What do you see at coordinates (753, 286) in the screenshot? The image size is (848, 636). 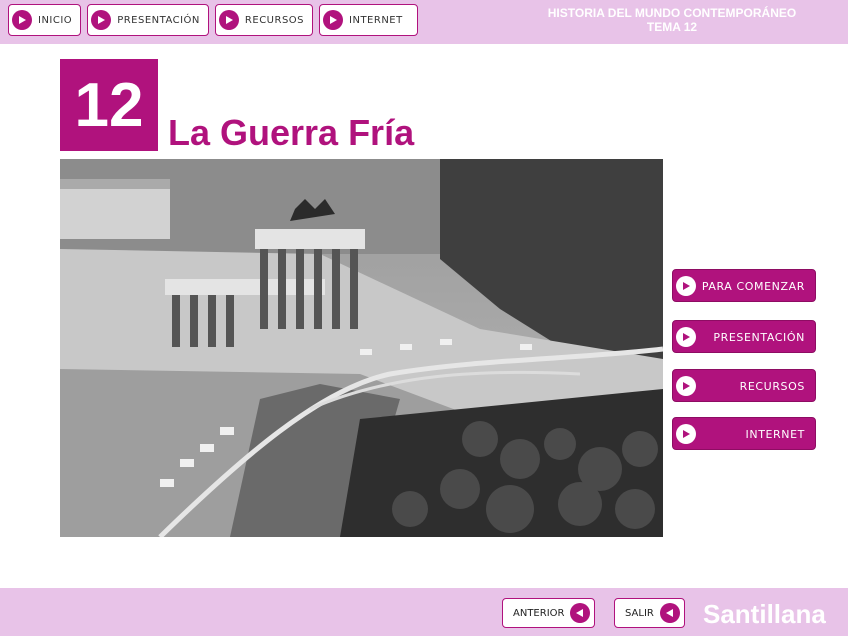 I see `menu-label: PARA COMENZAR` at bounding box center [753, 286].